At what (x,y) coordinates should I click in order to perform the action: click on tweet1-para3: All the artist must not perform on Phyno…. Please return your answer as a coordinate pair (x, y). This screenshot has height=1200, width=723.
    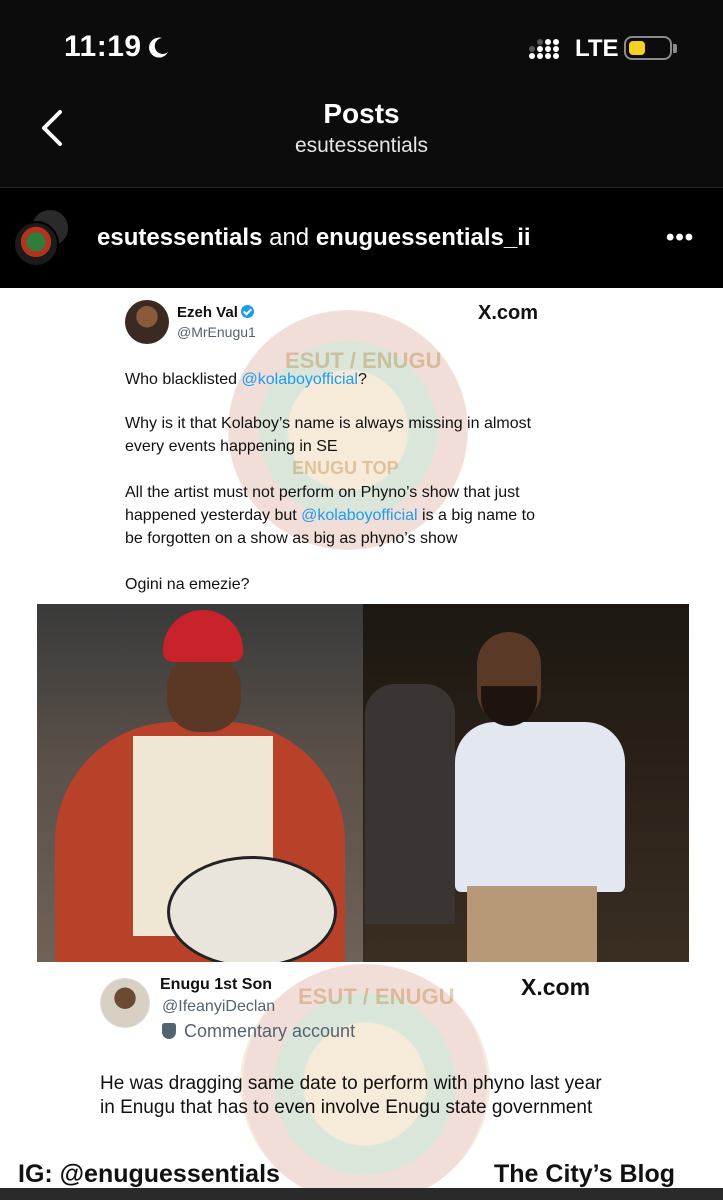
    Looking at the image, I should click on (330, 515).